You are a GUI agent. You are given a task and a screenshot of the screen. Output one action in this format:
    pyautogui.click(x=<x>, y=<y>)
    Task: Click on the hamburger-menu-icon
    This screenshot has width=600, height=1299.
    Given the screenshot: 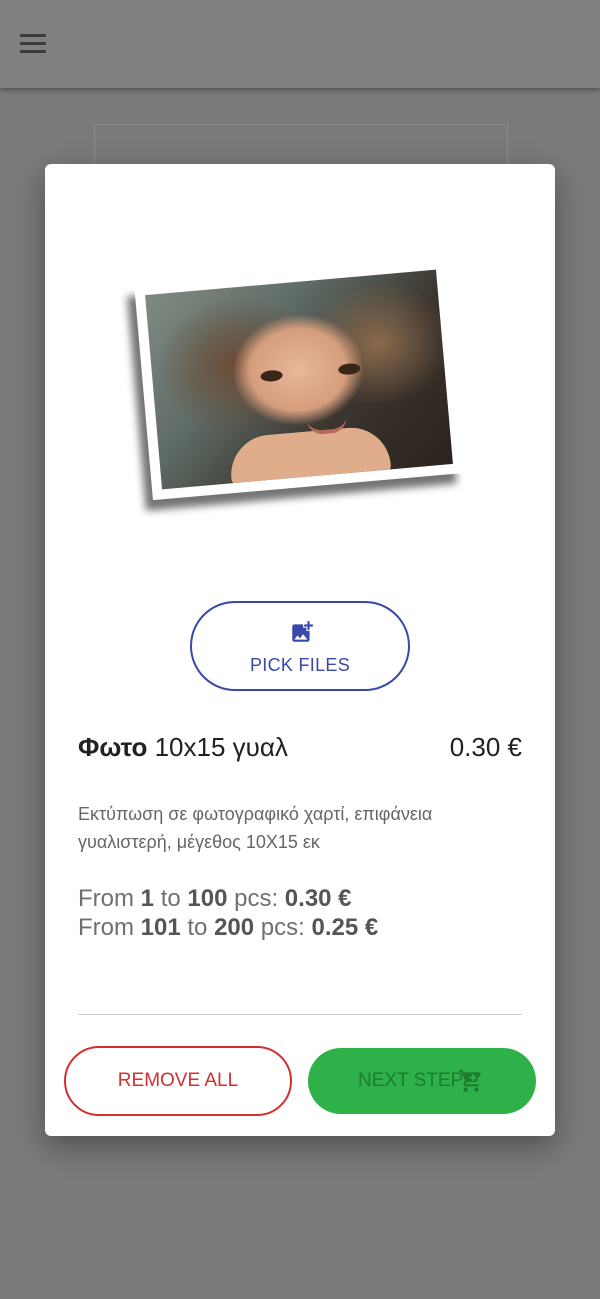 What is the action you would take?
    pyautogui.click(x=33, y=44)
    